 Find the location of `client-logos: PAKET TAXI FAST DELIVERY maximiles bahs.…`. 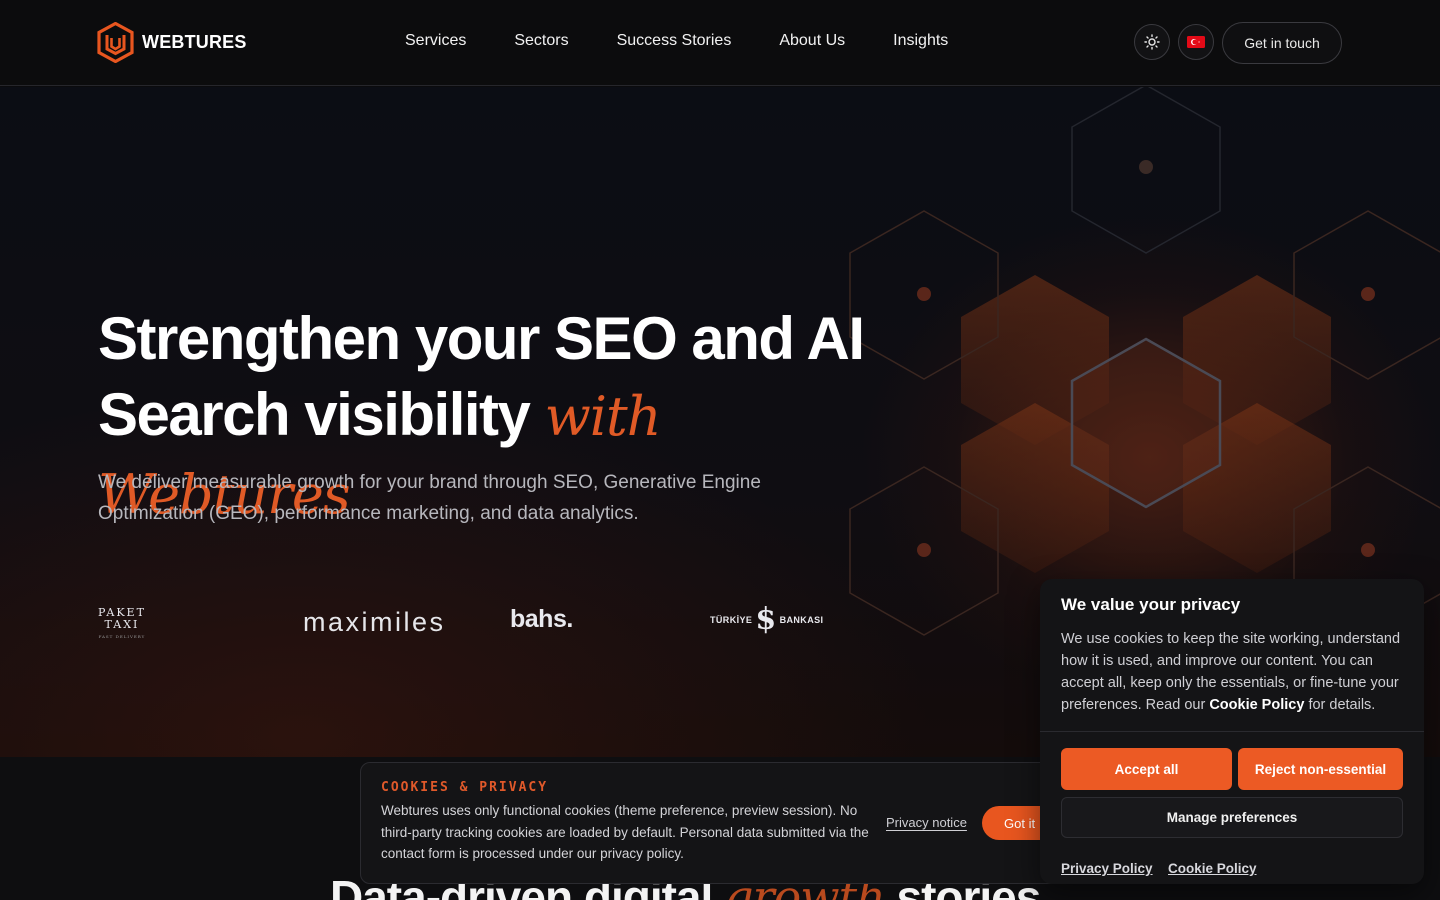

client-logos: PAKET TAXI FAST DELIVERY maximiles bahs.… is located at coordinates (478, 622).